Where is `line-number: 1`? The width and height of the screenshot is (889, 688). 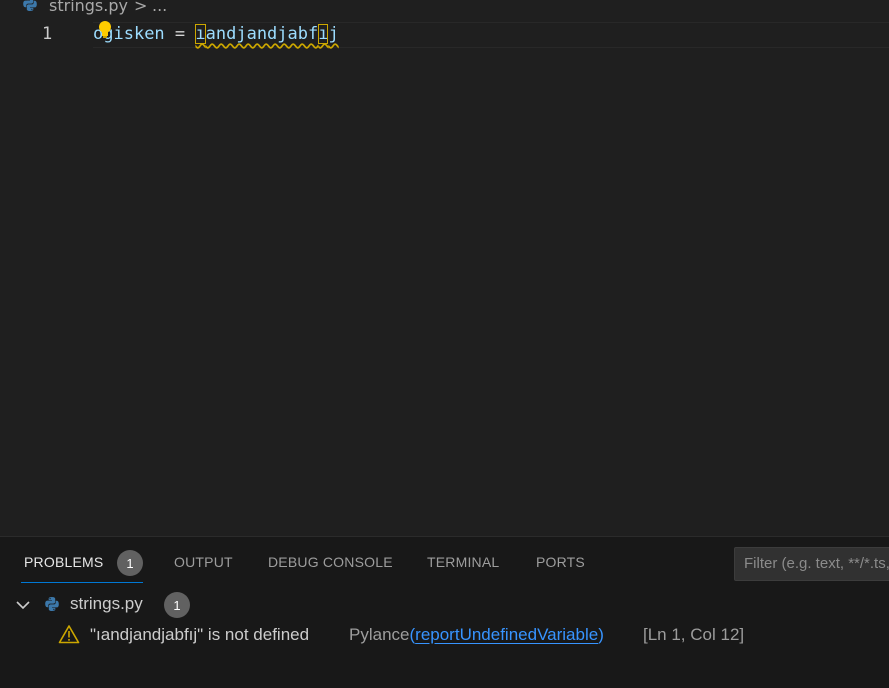
line-number: 1 is located at coordinates (47, 34).